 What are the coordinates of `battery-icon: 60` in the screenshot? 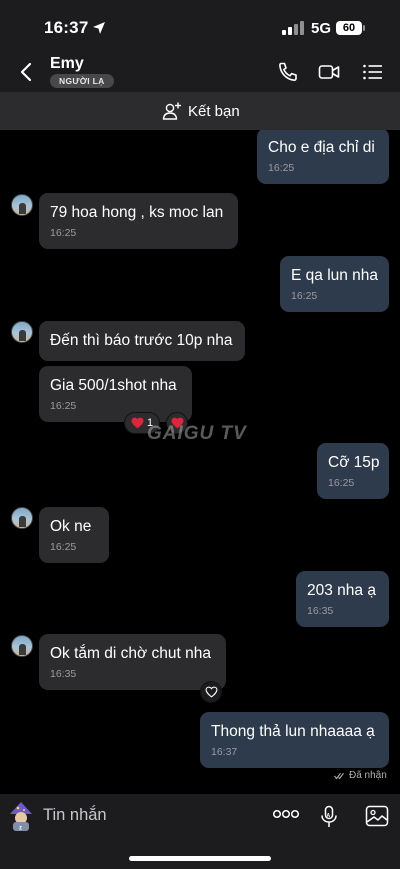 It's located at (349, 28).